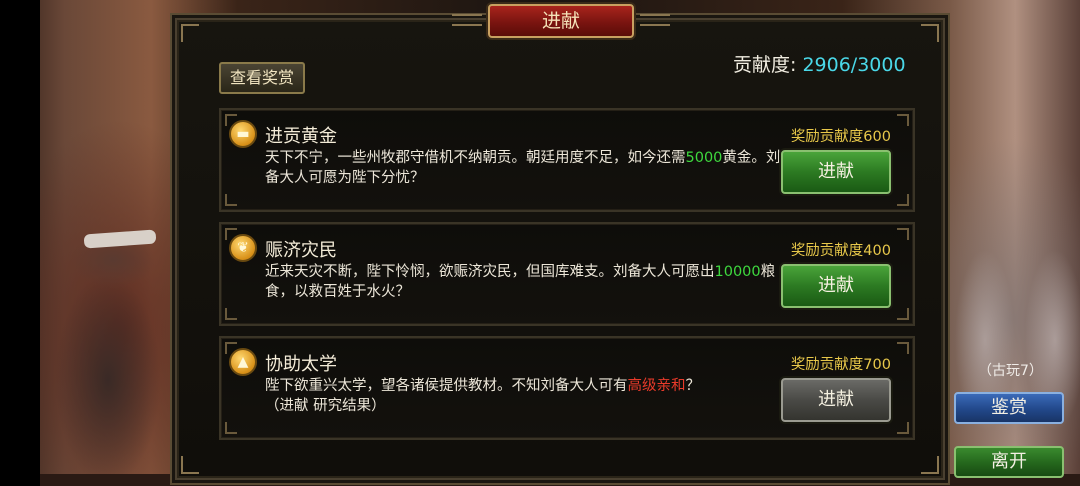 This screenshot has height=486, width=1080. What do you see at coordinates (840, 251) in the screenshot?
I see `task-reward: 奖励贡献度400` at bounding box center [840, 251].